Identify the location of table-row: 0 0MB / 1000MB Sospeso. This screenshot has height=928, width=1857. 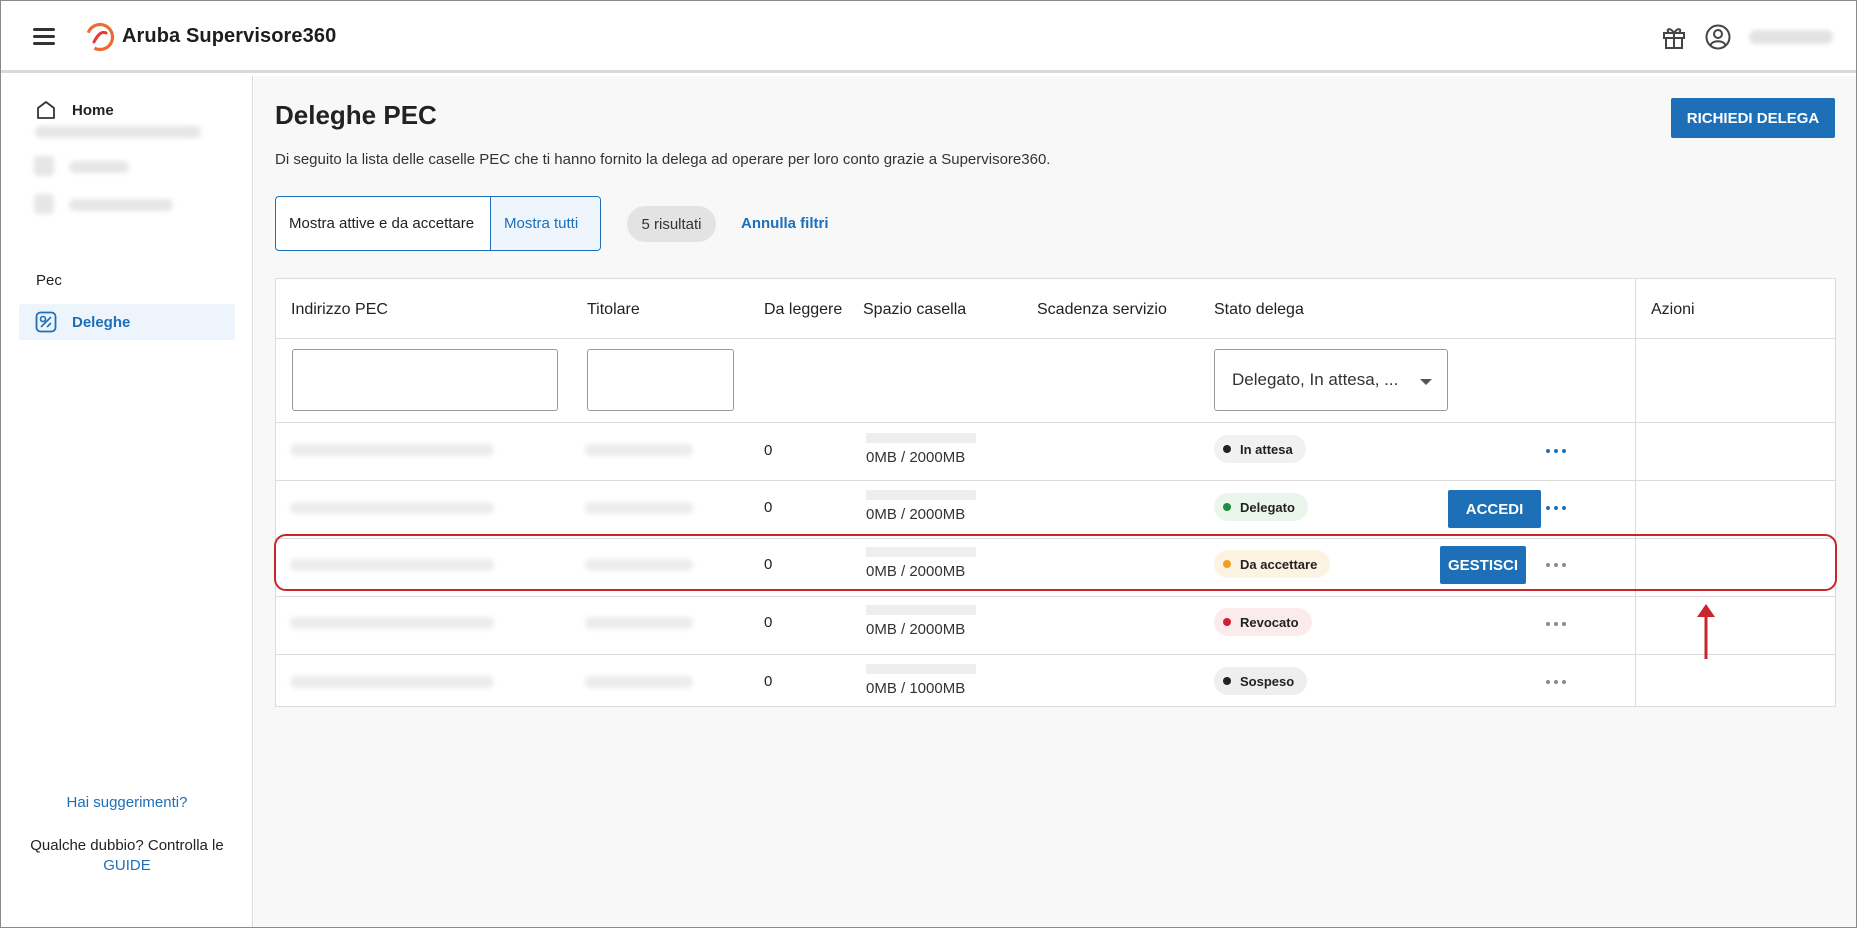
(1055, 683).